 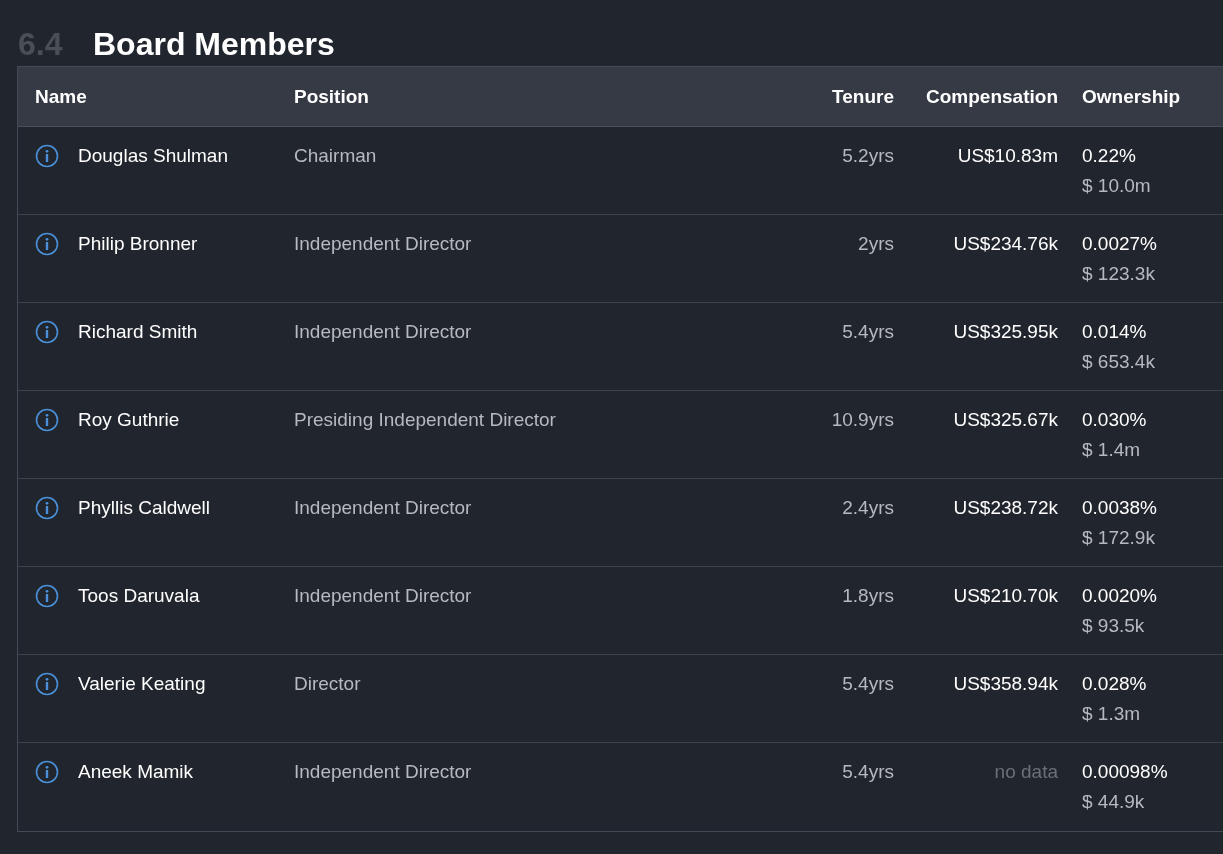 What do you see at coordinates (153, 156) in the screenshot?
I see `member-name: Douglas Shulman` at bounding box center [153, 156].